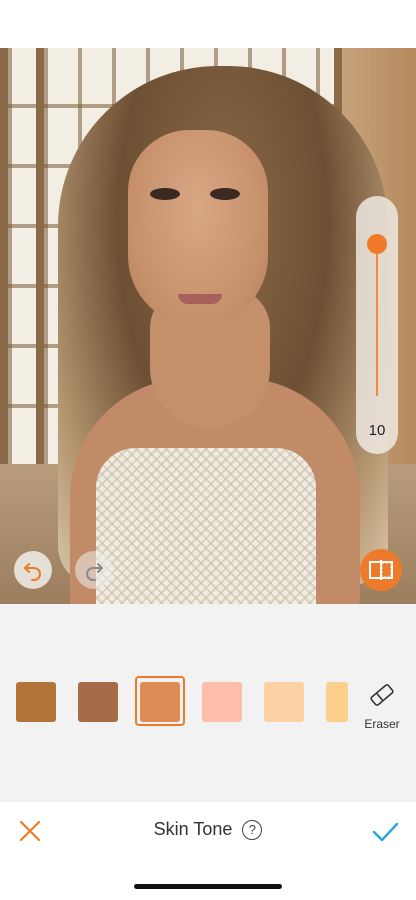  I want to click on undo-button, so click(33, 570).